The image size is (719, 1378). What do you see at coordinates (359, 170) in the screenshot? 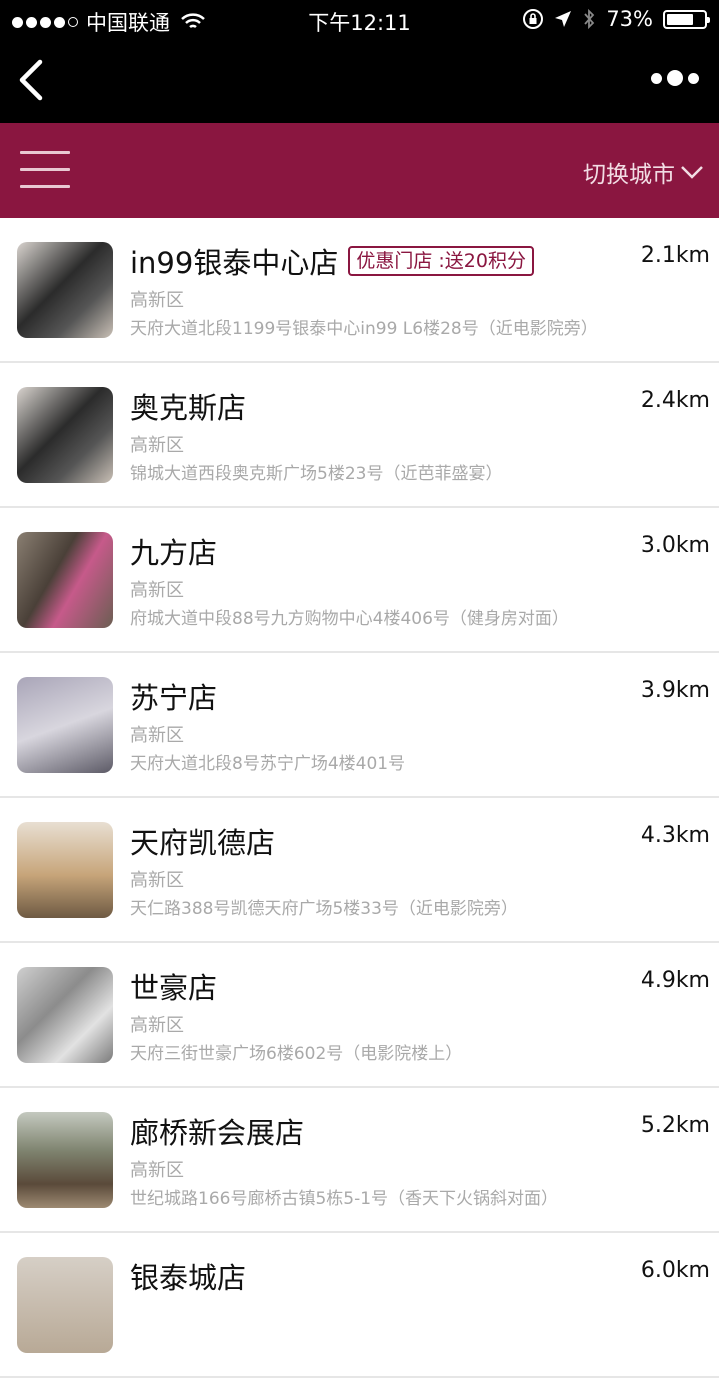
I see `page-header: 切换城市` at bounding box center [359, 170].